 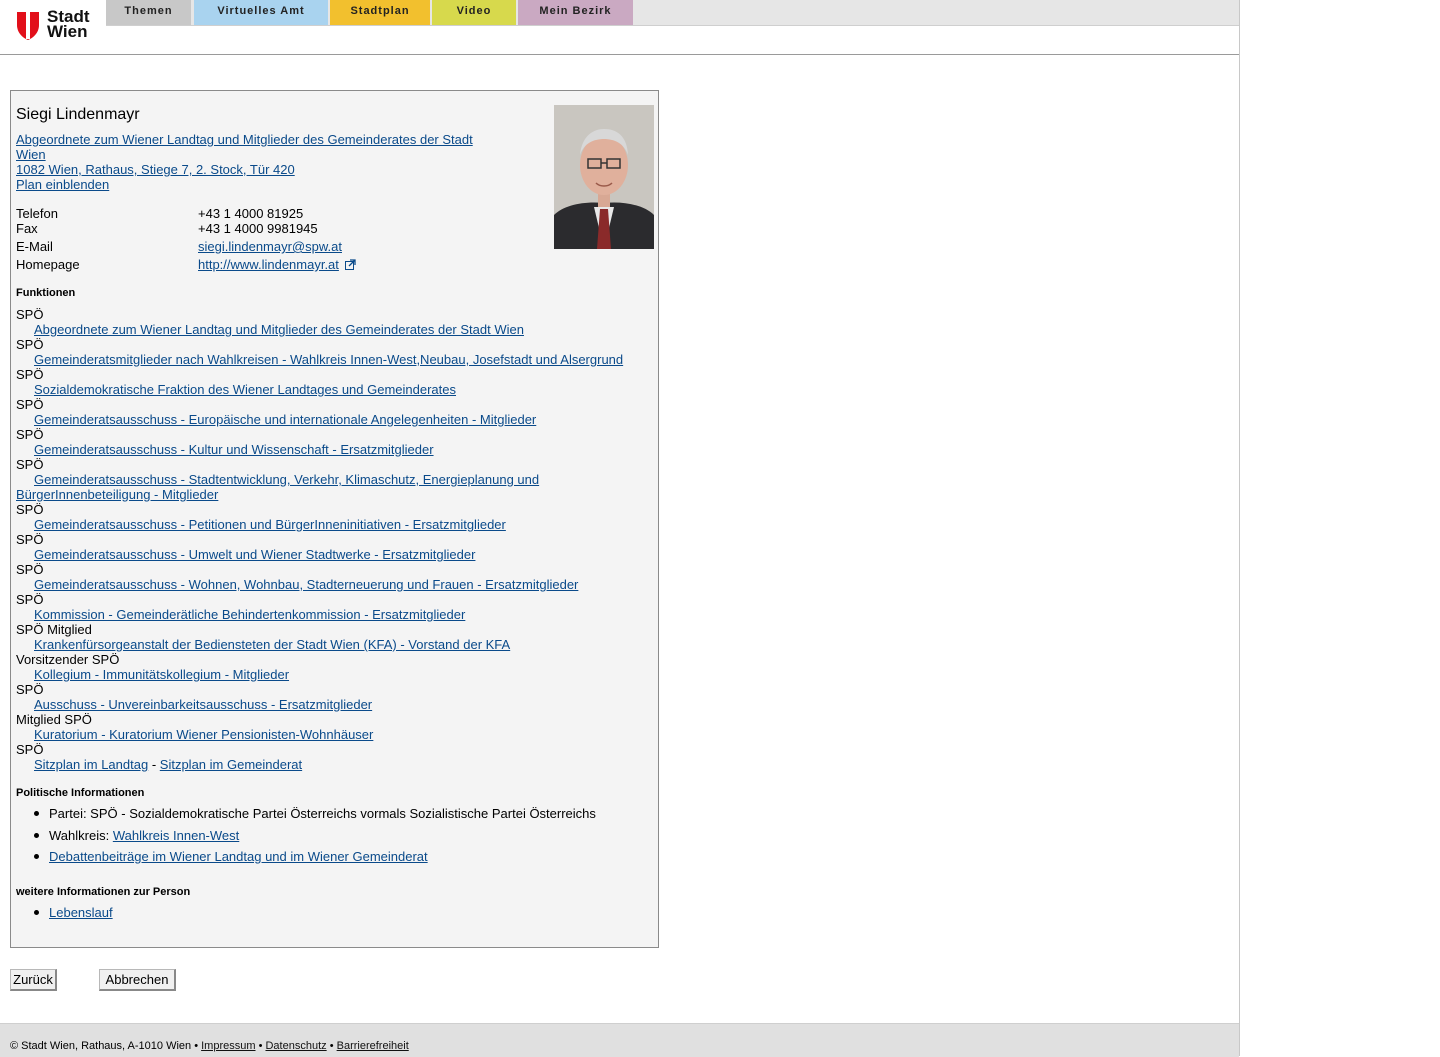 What do you see at coordinates (33, 980) in the screenshot?
I see `back-button: Zurück` at bounding box center [33, 980].